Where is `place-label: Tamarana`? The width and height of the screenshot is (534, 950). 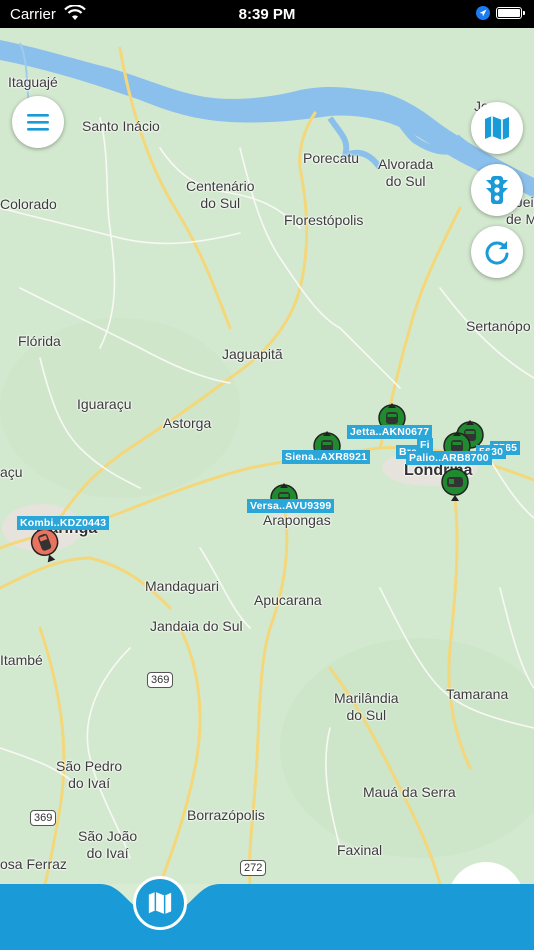 place-label: Tamarana is located at coordinates (477, 694).